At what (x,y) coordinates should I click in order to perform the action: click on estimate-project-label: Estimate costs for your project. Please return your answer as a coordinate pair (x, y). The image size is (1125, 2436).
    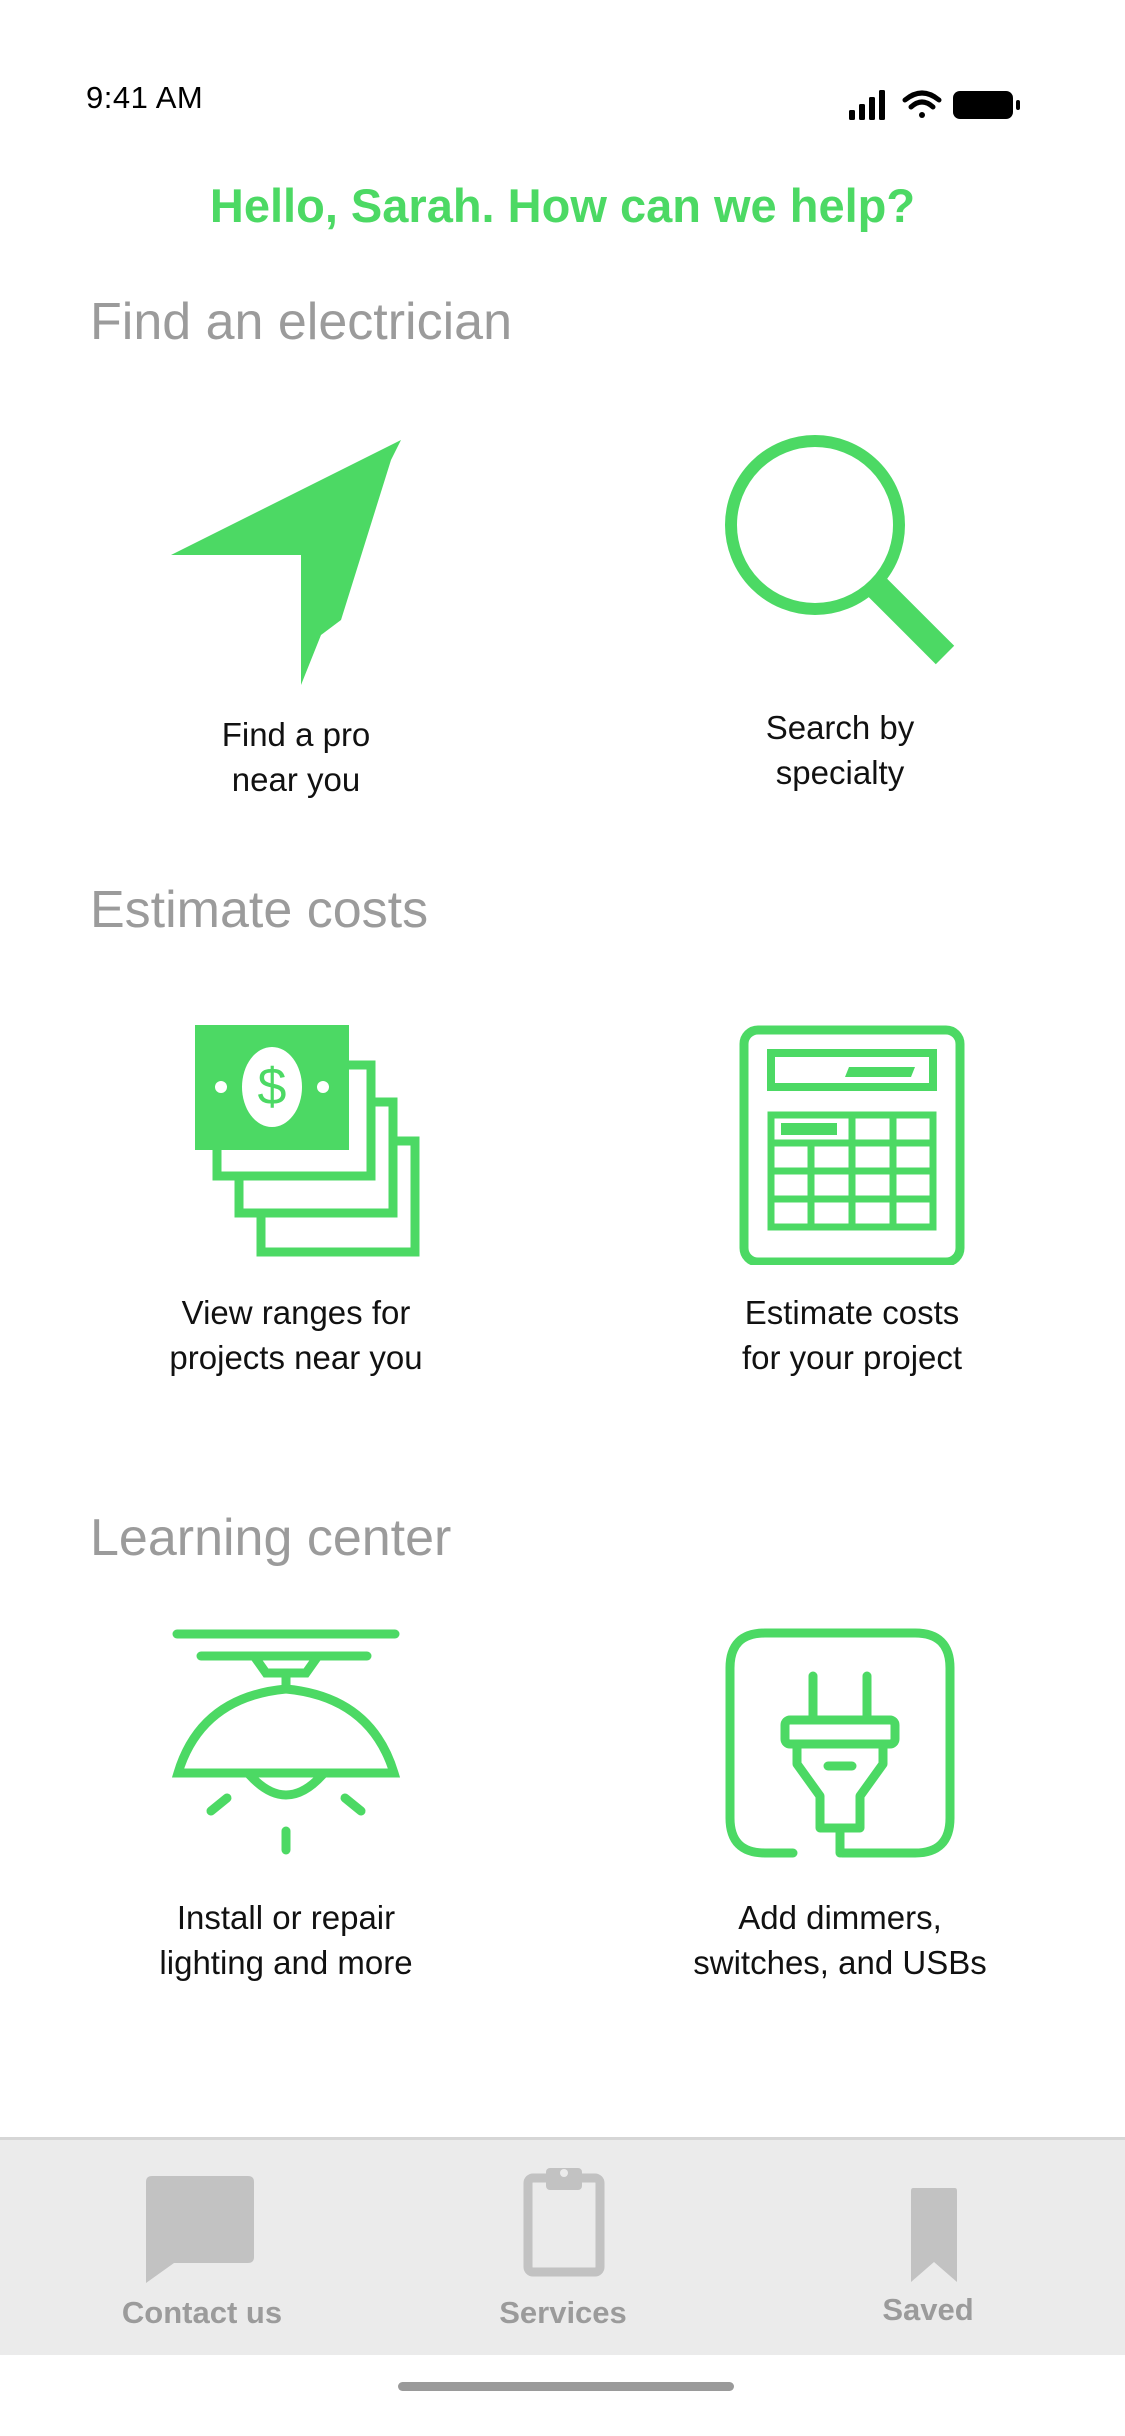
    Looking at the image, I should click on (852, 1335).